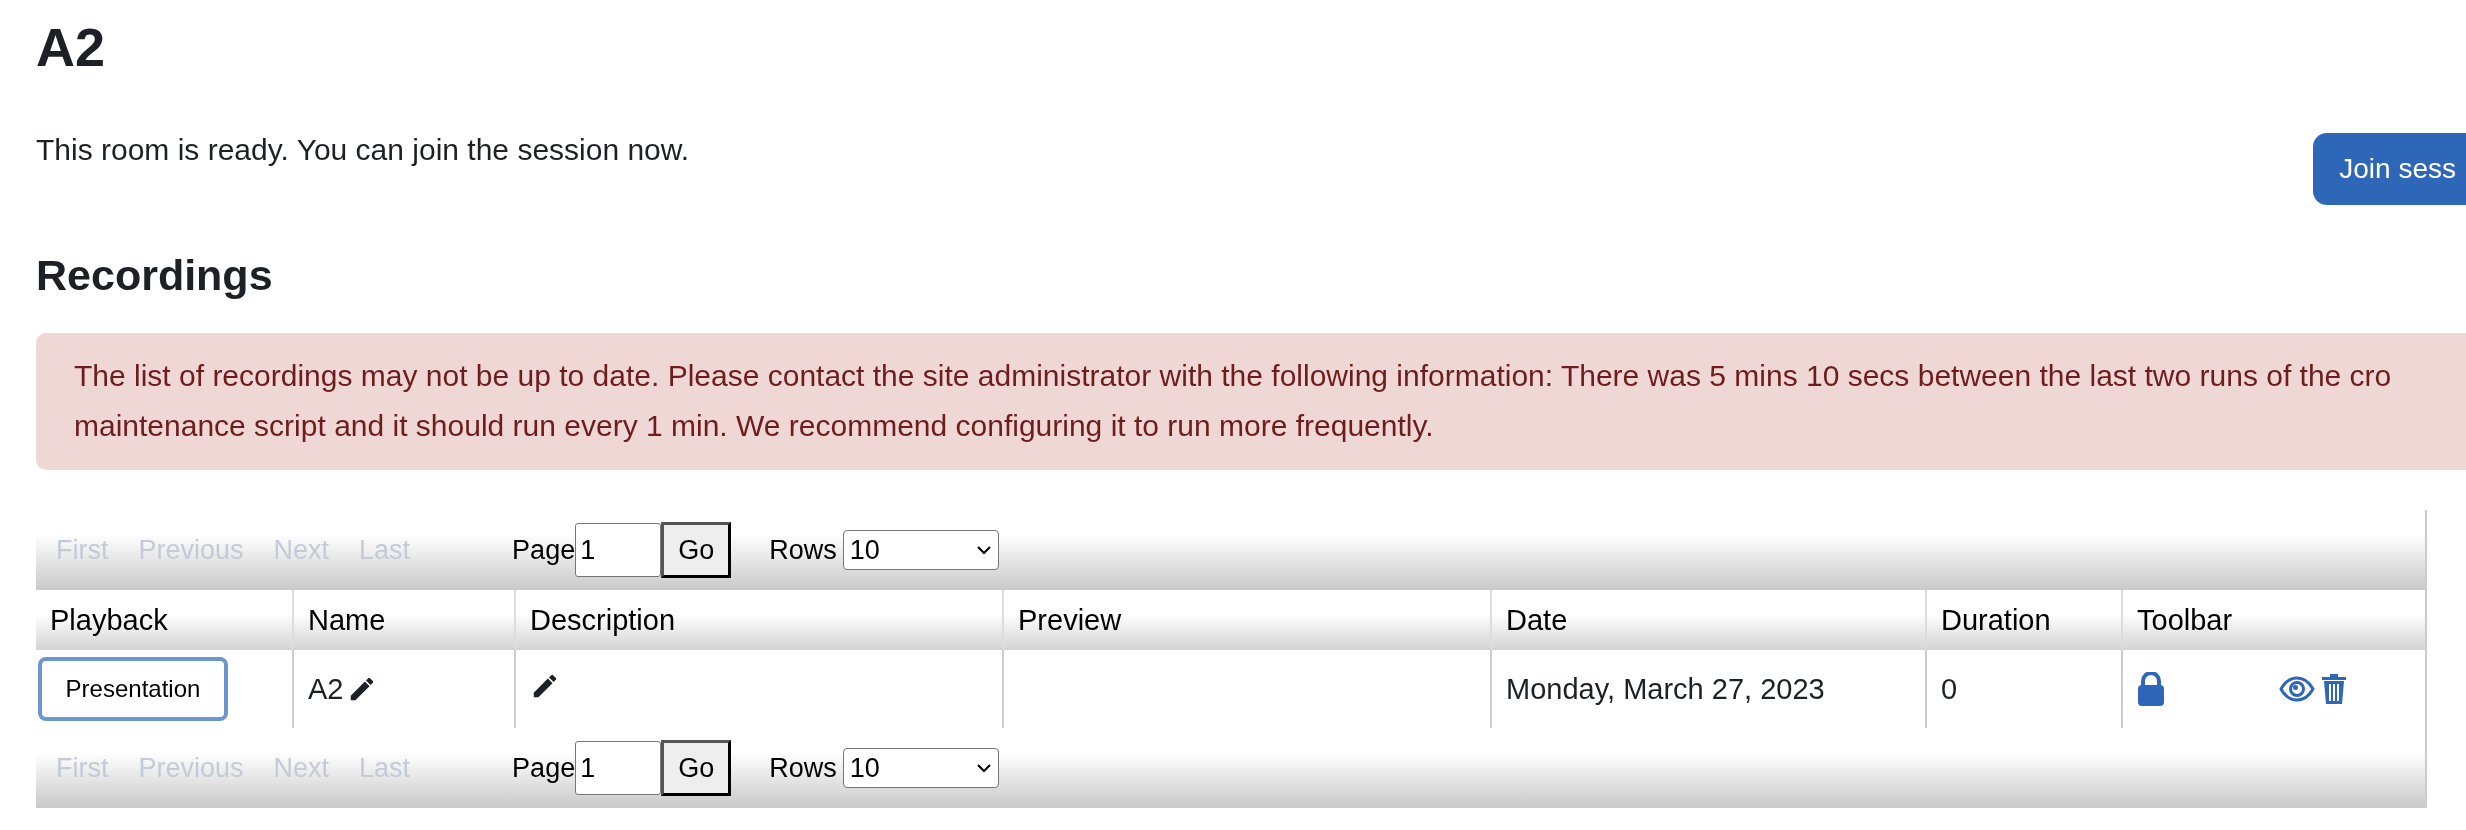 The image size is (2466, 830). What do you see at coordinates (1949, 688) in the screenshot?
I see `table-cell: 0` at bounding box center [1949, 688].